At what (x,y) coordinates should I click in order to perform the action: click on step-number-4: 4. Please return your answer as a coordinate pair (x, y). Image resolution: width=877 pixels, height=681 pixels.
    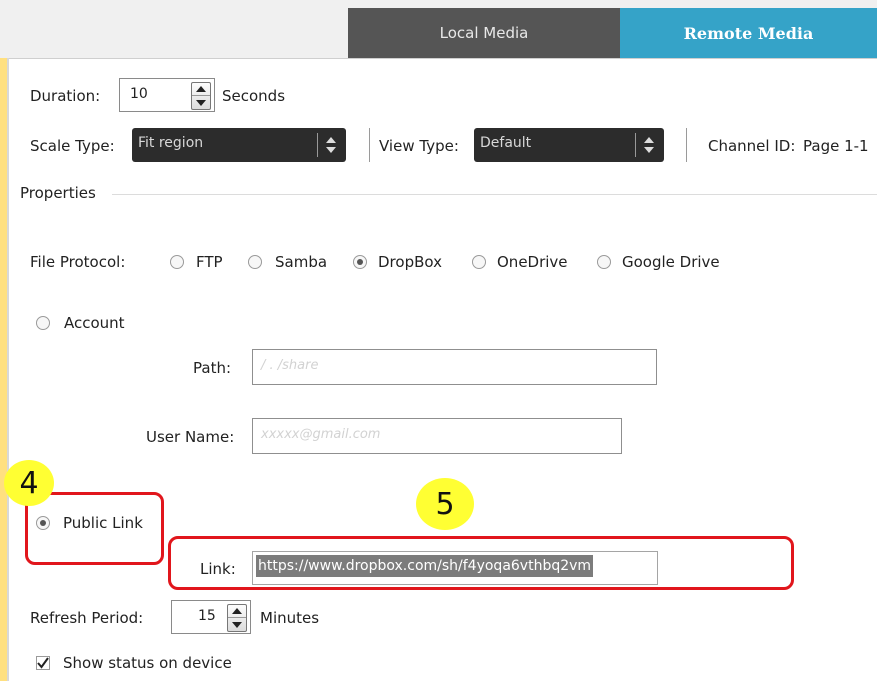
    Looking at the image, I should click on (29, 483).